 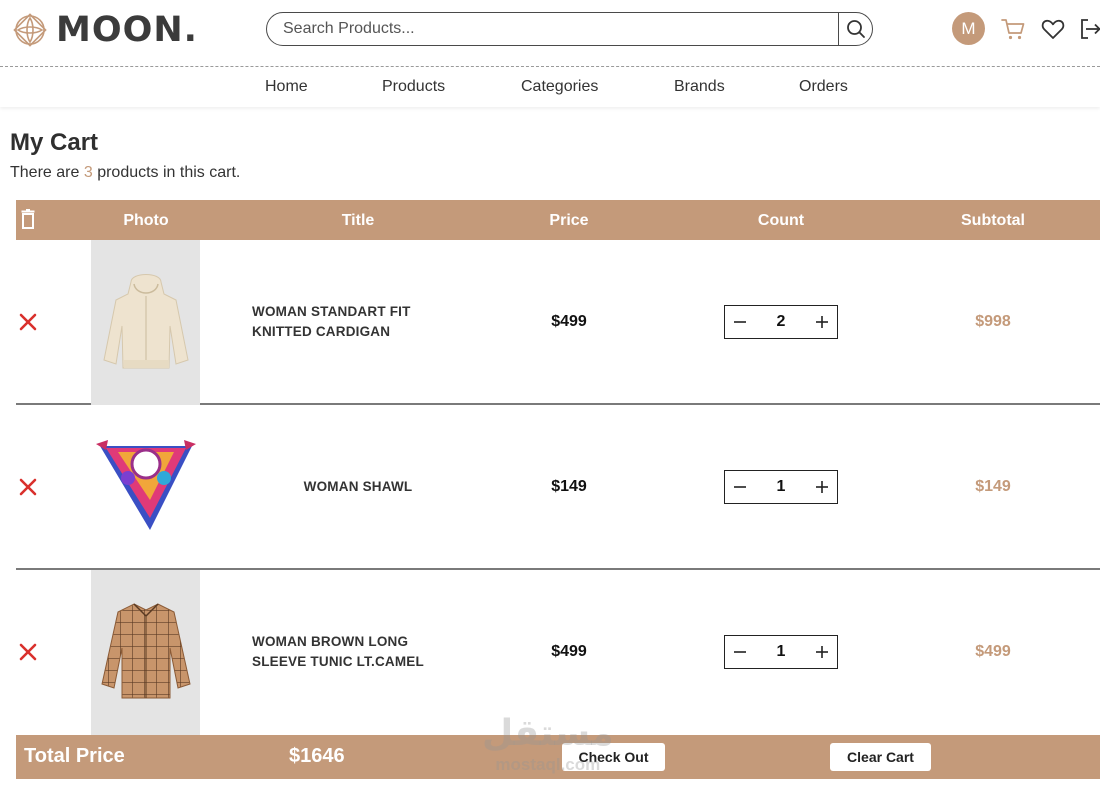 What do you see at coordinates (317, 756) in the screenshot?
I see `total-price-value: $1646` at bounding box center [317, 756].